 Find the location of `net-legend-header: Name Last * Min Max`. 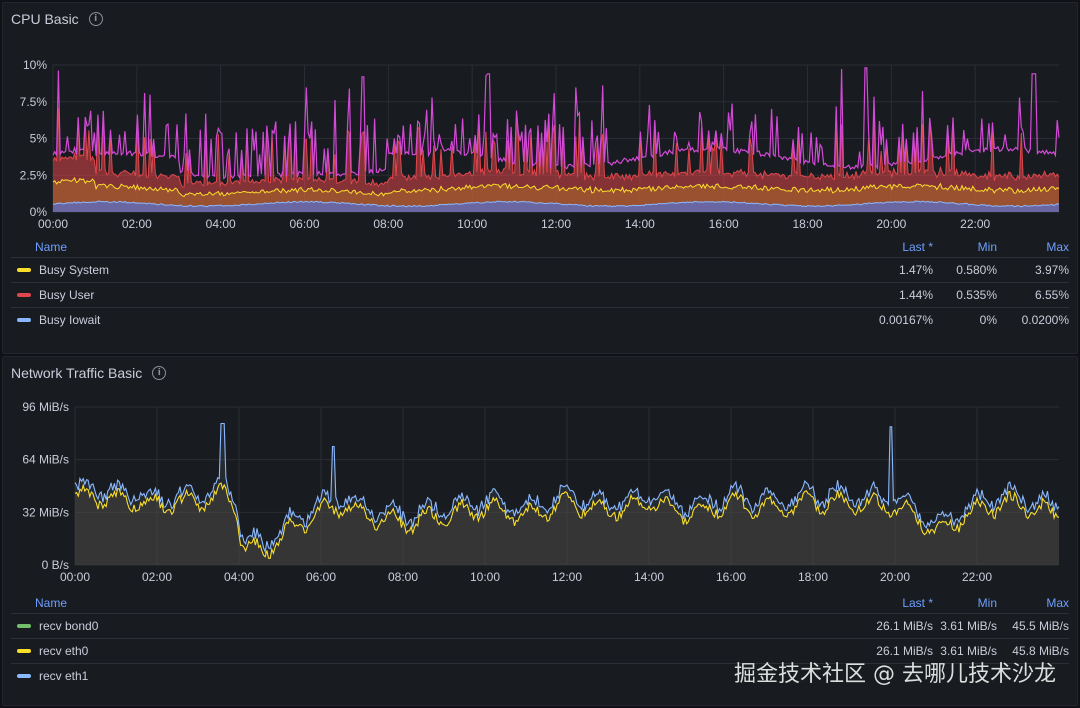

net-legend-header: Name Last * Min Max is located at coordinates (540, 603).